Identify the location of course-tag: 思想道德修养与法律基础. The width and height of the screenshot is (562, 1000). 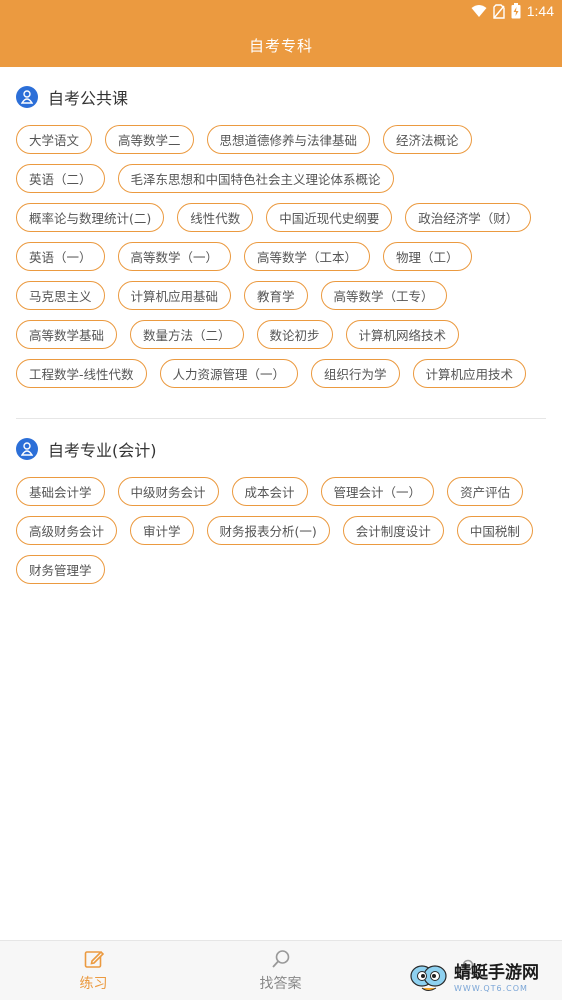
(288, 139).